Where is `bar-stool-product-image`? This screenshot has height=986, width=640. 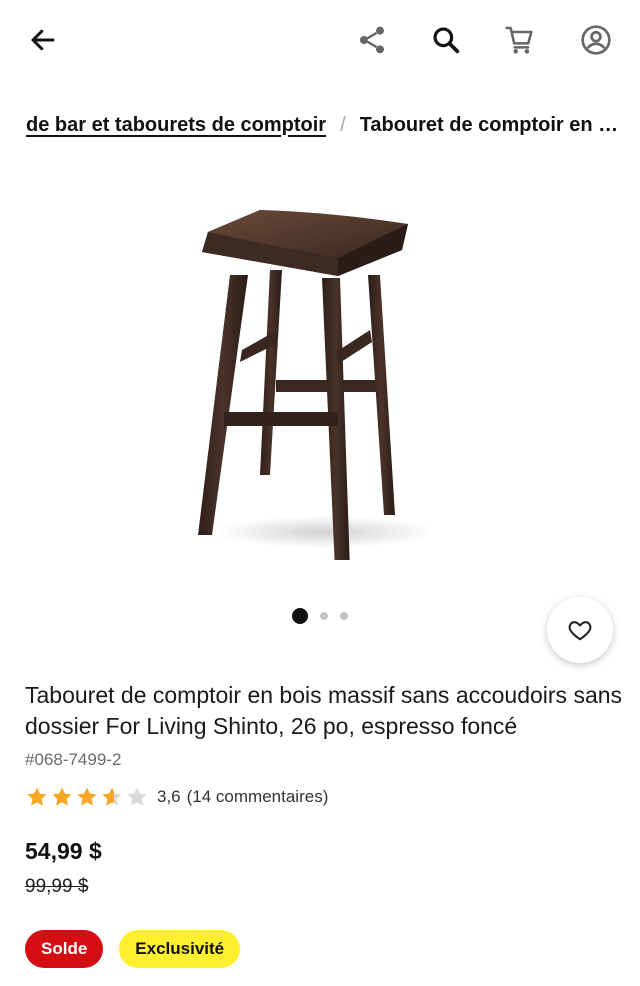 bar-stool-product-image is located at coordinates (316, 385).